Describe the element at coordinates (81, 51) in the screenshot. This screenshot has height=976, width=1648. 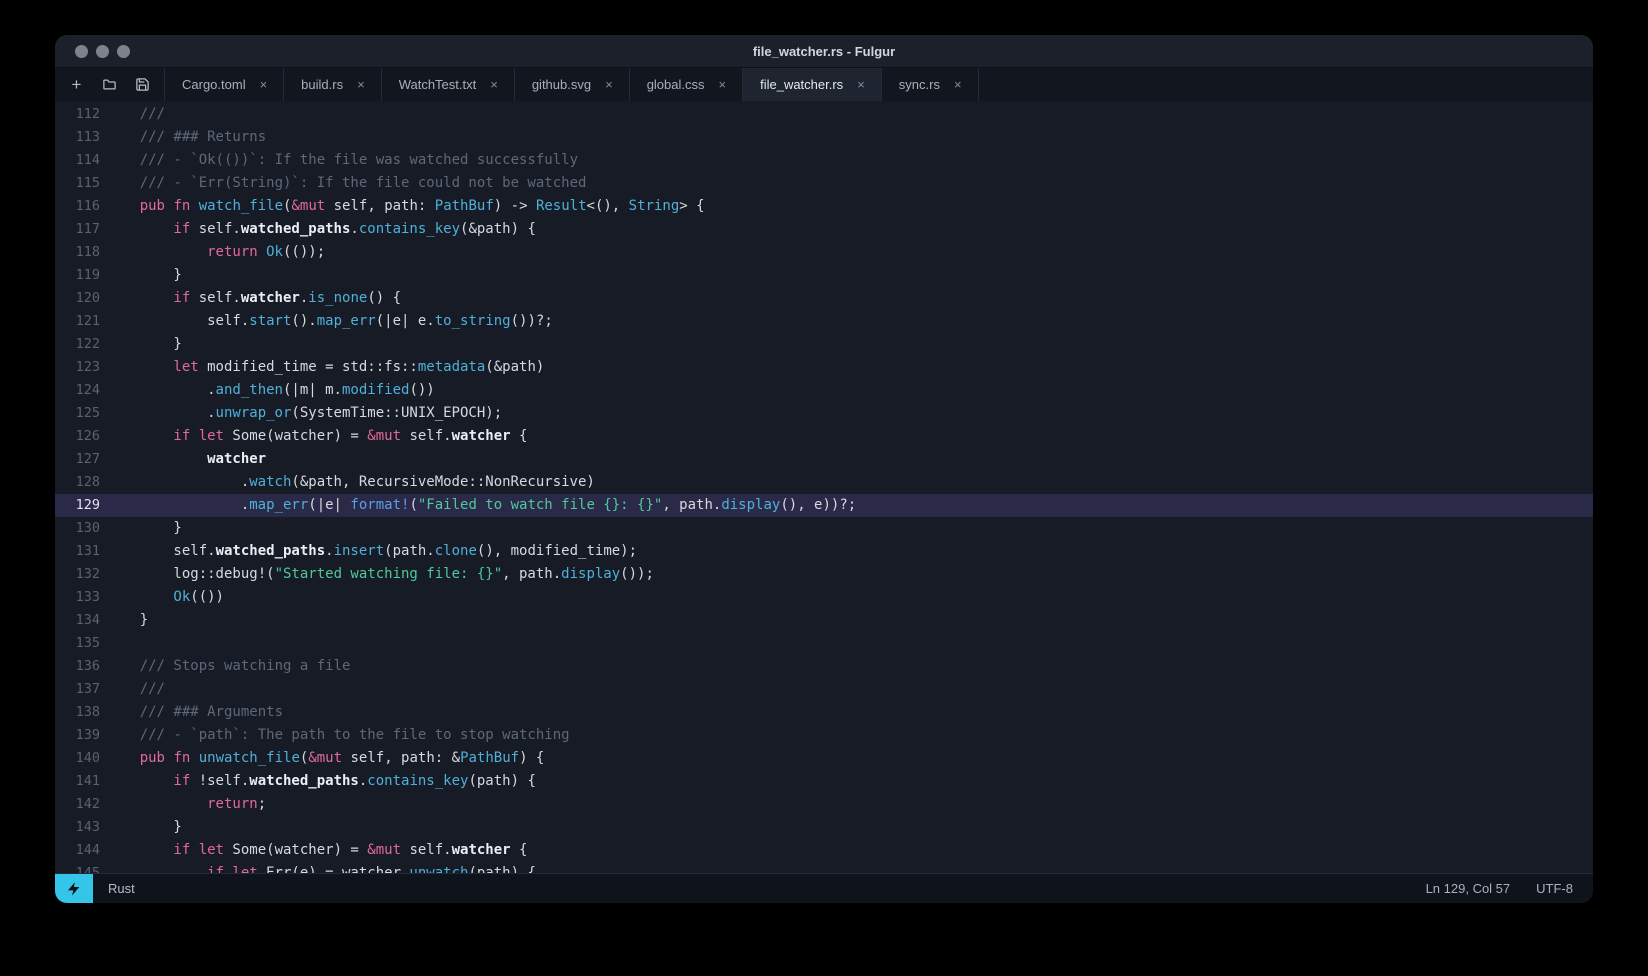
I see `close-window-button` at that location.